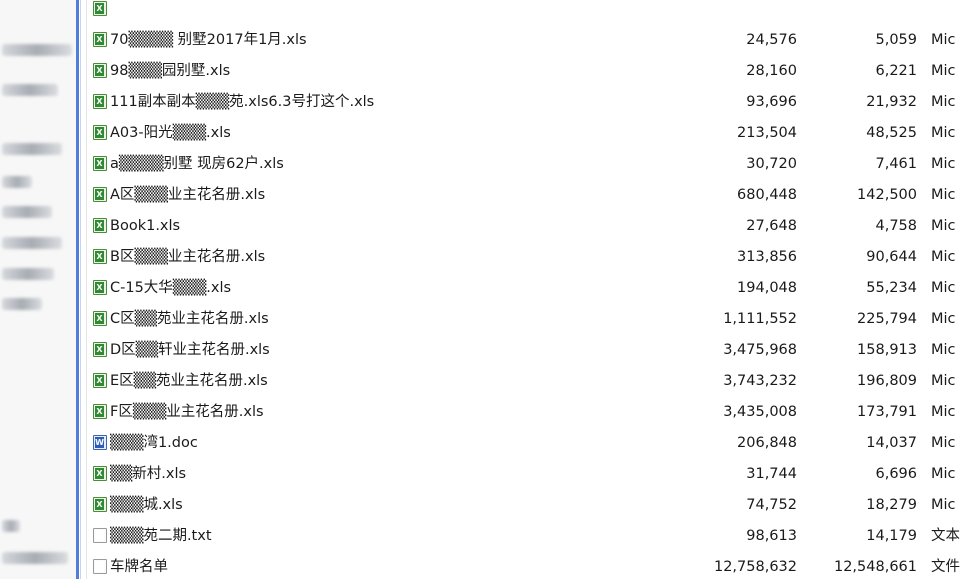 The image size is (963, 583). I want to click on file-size: 3,743,232, so click(760, 381).